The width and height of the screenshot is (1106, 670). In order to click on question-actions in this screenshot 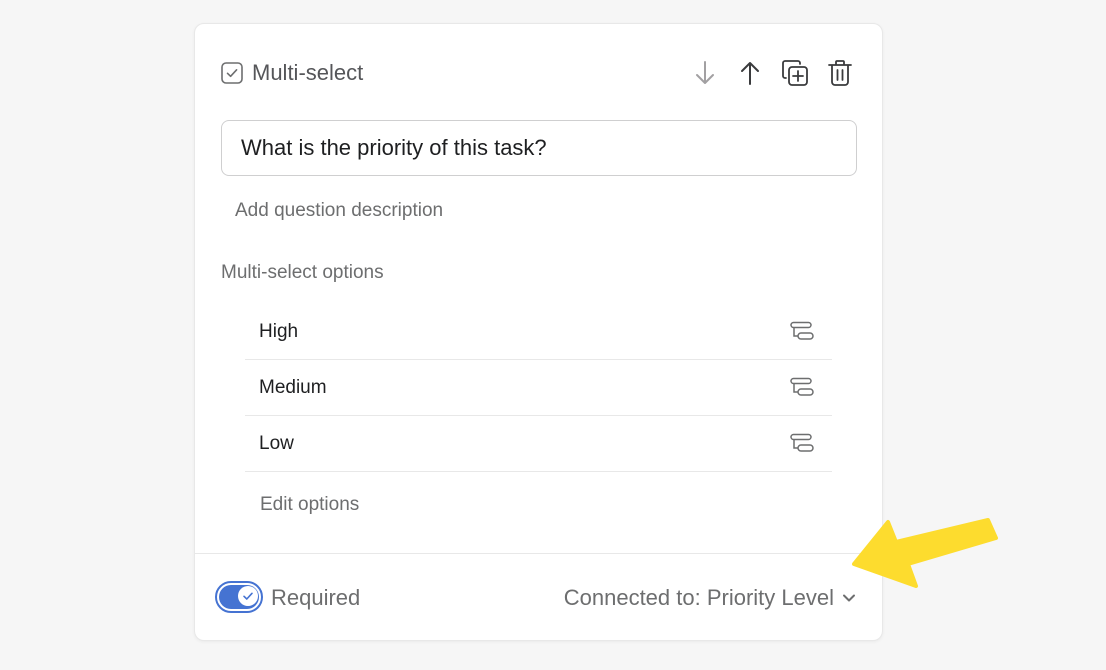, I will do `click(766, 73)`.